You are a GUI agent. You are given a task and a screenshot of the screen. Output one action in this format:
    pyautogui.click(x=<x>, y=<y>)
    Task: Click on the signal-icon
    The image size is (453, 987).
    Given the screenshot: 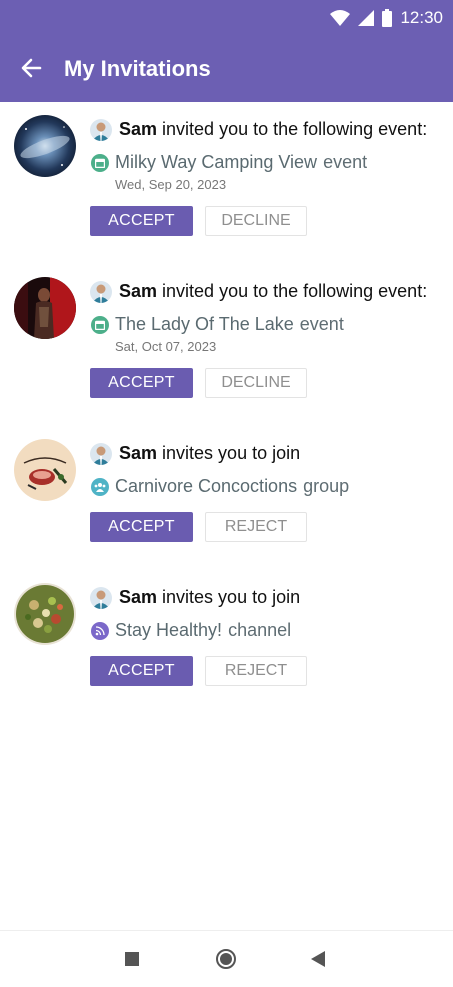 What is the action you would take?
    pyautogui.click(x=366, y=18)
    